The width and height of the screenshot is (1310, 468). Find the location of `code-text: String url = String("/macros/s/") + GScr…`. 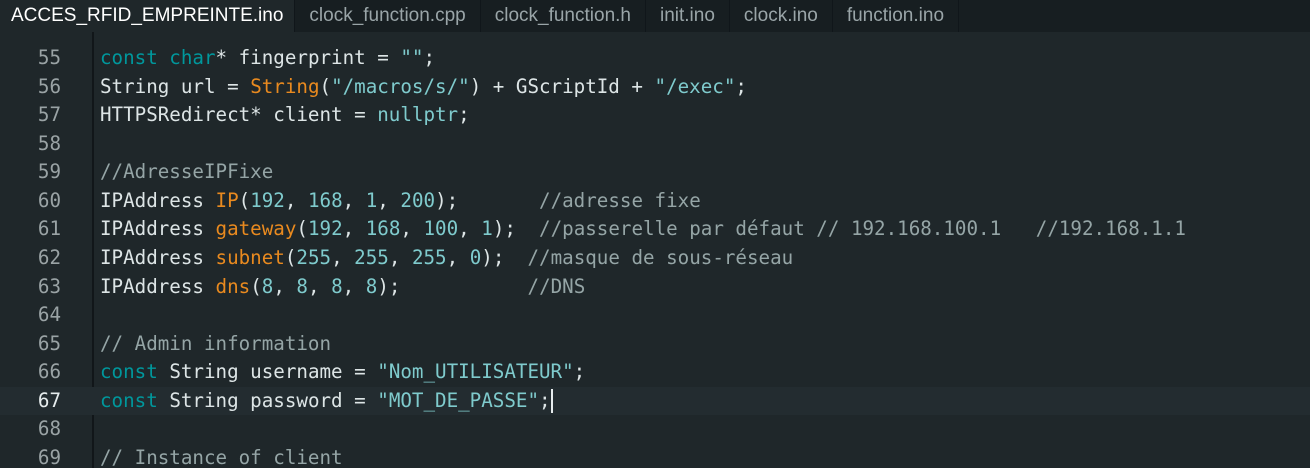

code-text: String url = String("/macros/s/") + GScr… is located at coordinates (423, 87).